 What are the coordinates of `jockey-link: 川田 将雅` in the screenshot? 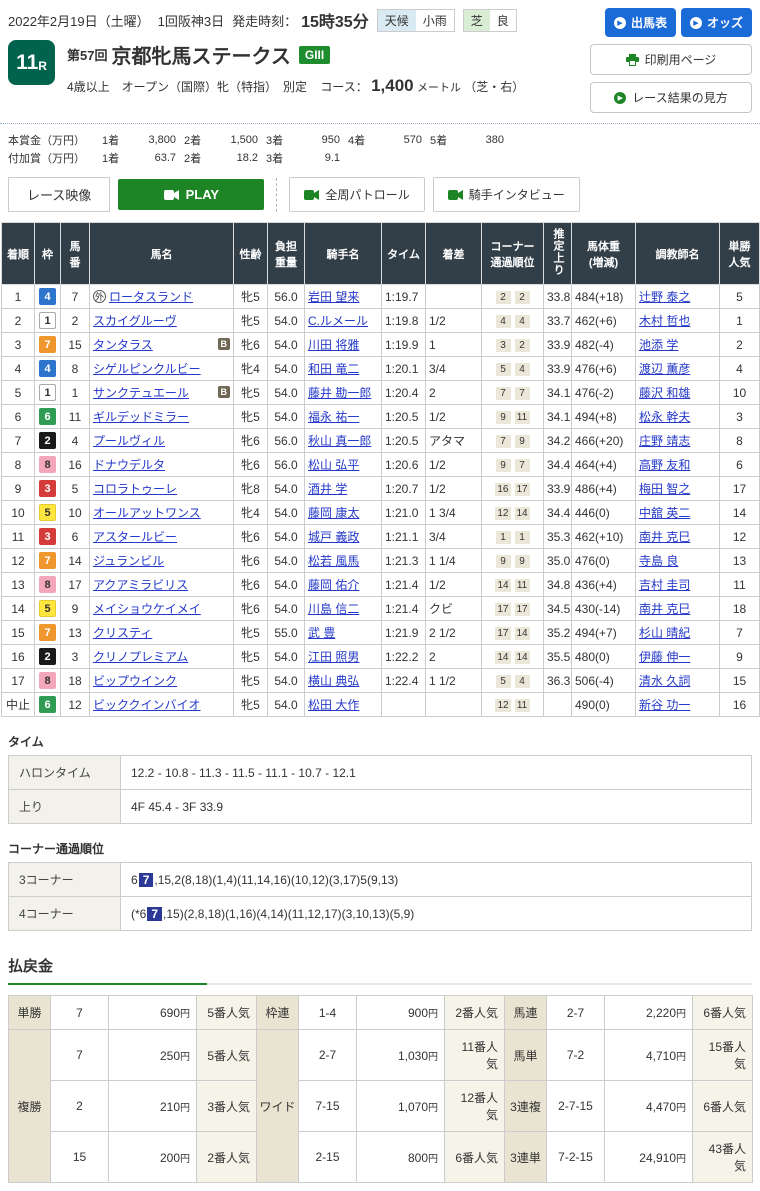 It's located at (333, 345).